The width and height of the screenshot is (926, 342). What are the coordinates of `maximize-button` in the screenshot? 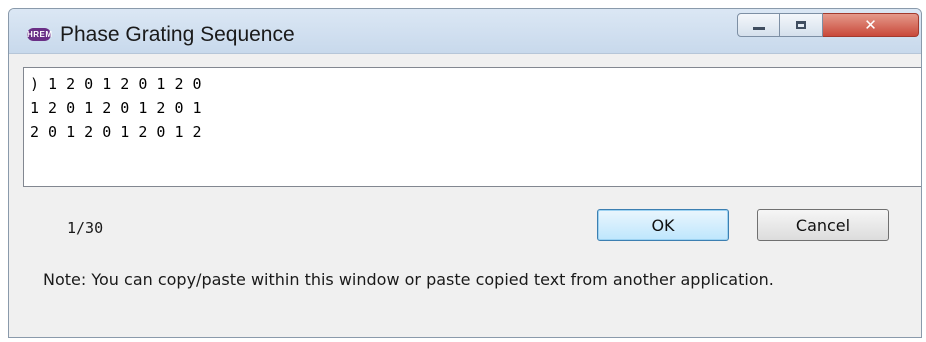 It's located at (801, 25).